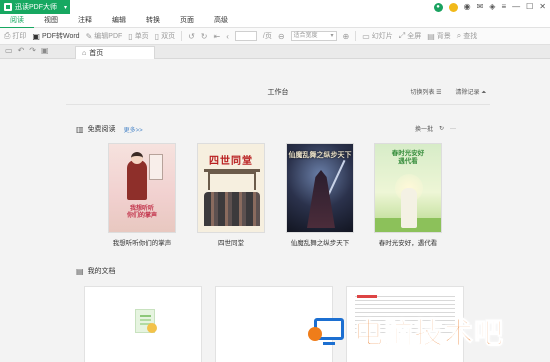 The image size is (550, 362). I want to click on maximize-button: ☐, so click(529, 7).